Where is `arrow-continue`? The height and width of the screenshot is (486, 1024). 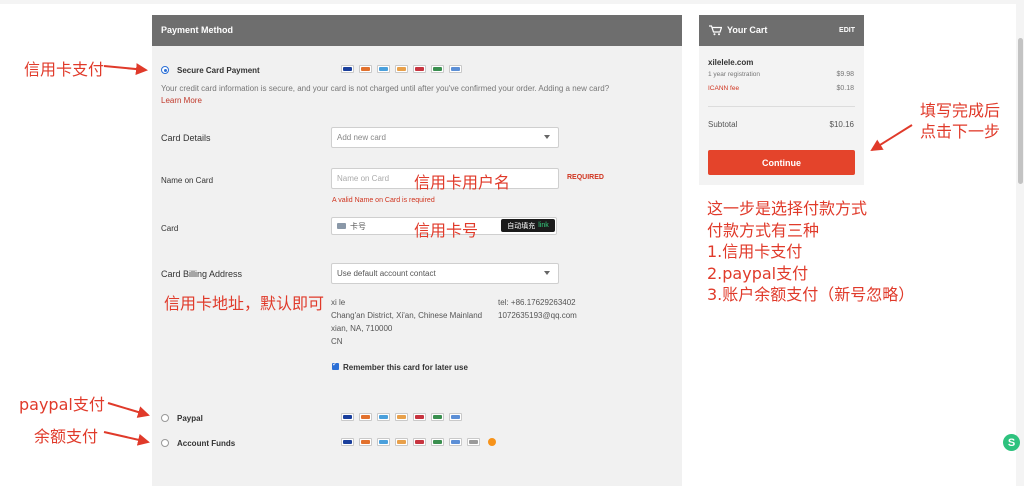
arrow-continue is located at coordinates (891, 138).